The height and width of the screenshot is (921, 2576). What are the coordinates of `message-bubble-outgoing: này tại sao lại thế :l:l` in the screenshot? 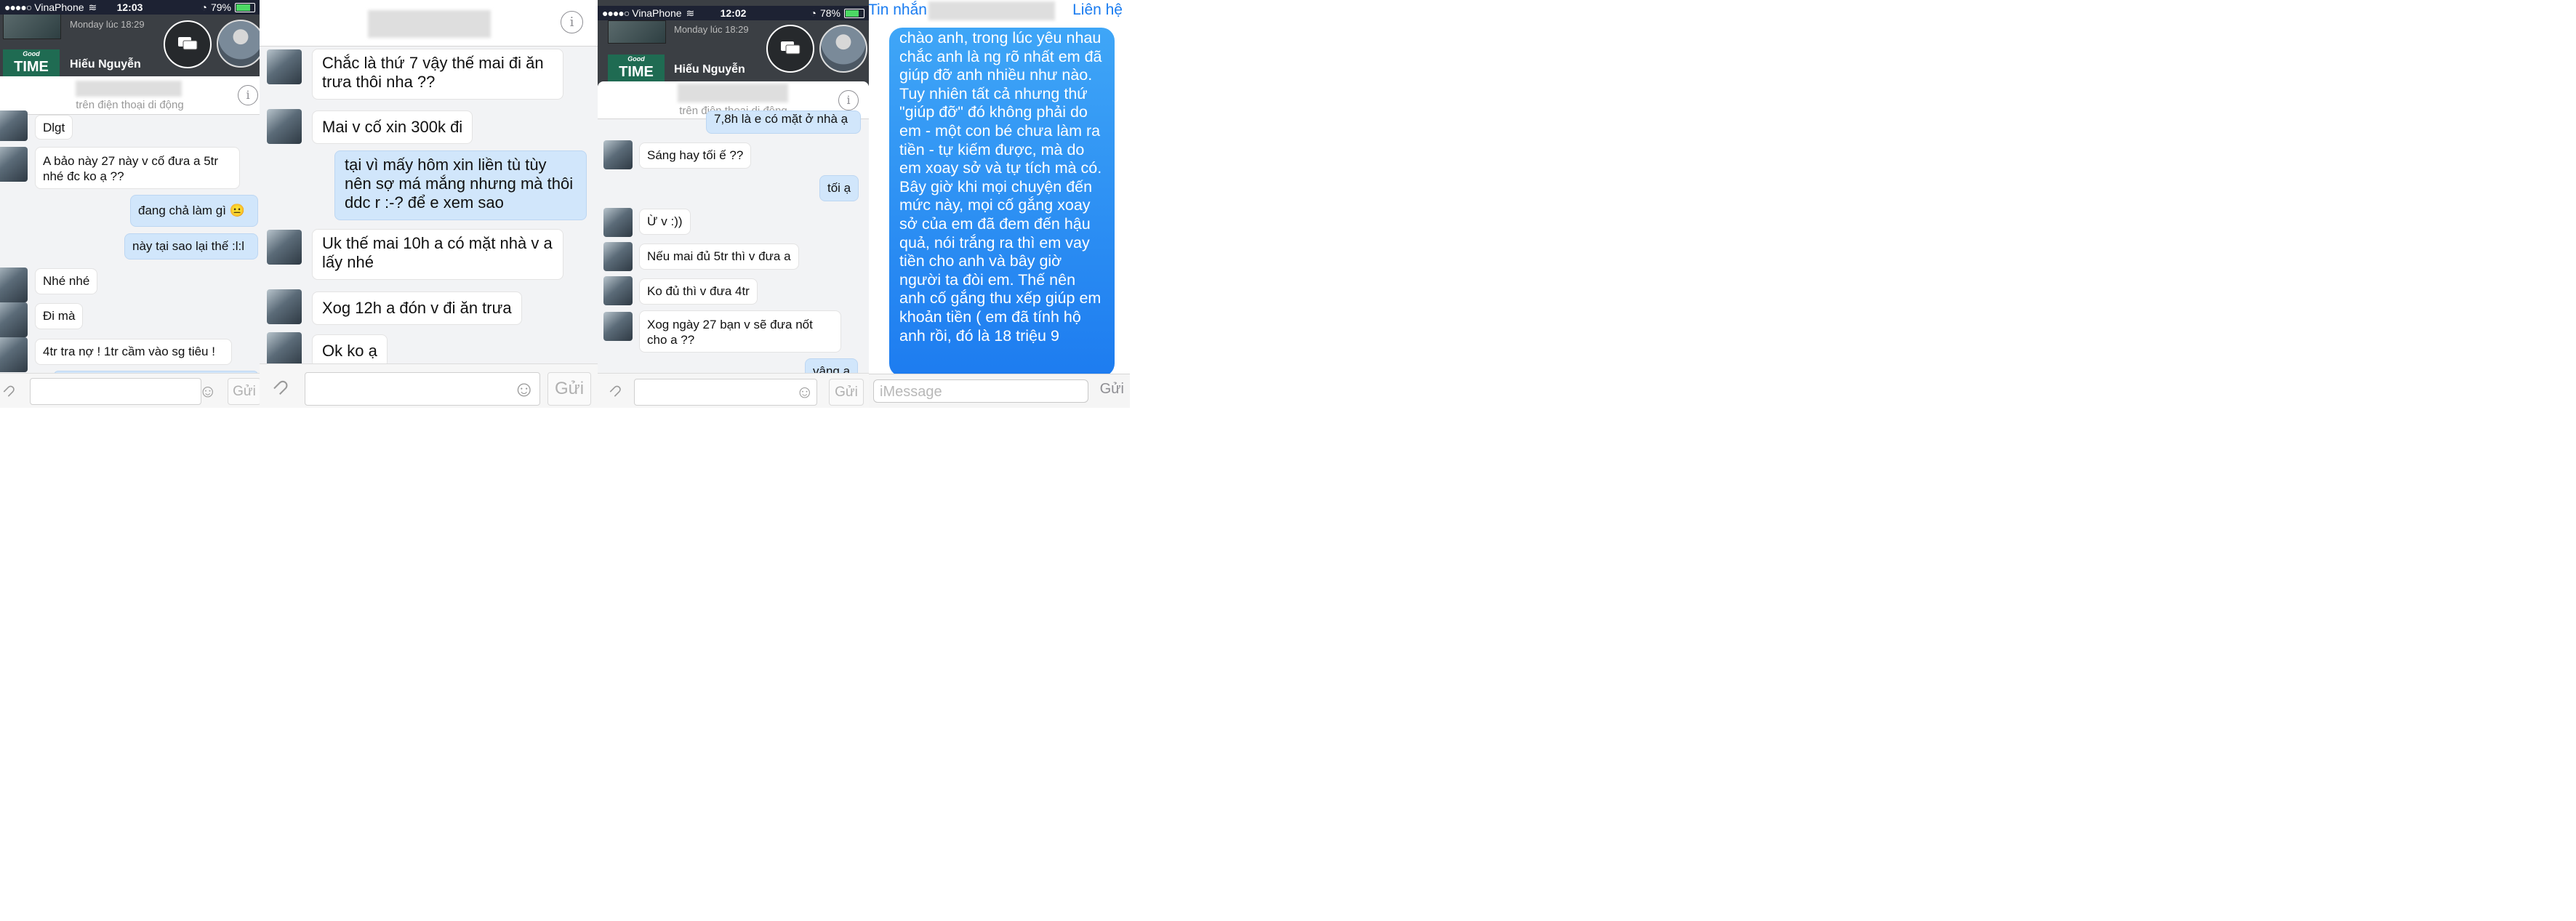 It's located at (191, 246).